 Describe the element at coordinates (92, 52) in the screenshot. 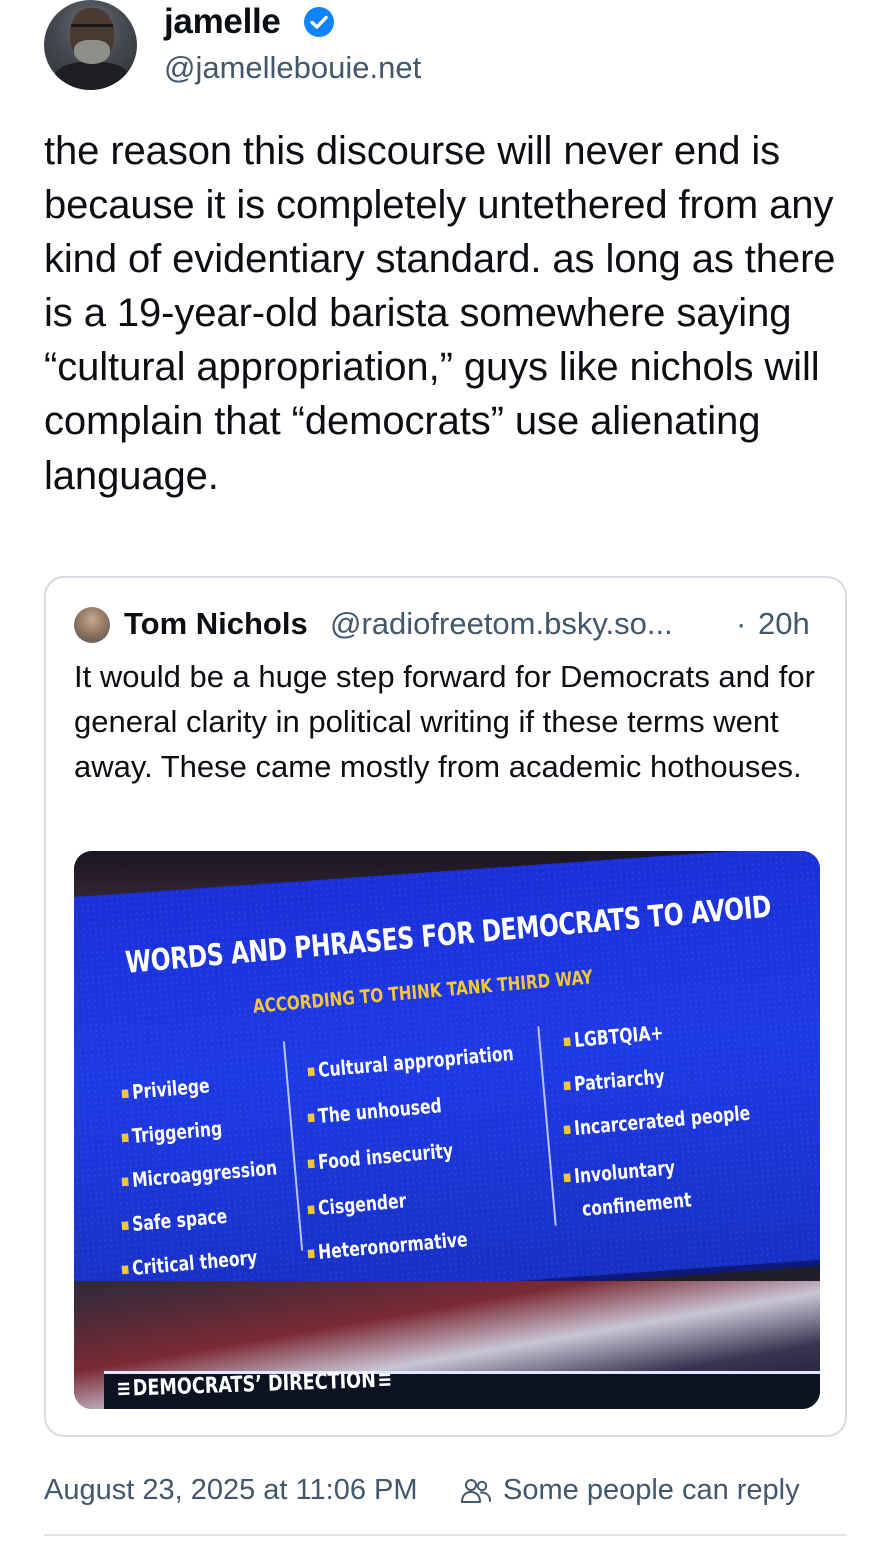

I see `avatar-beard` at that location.